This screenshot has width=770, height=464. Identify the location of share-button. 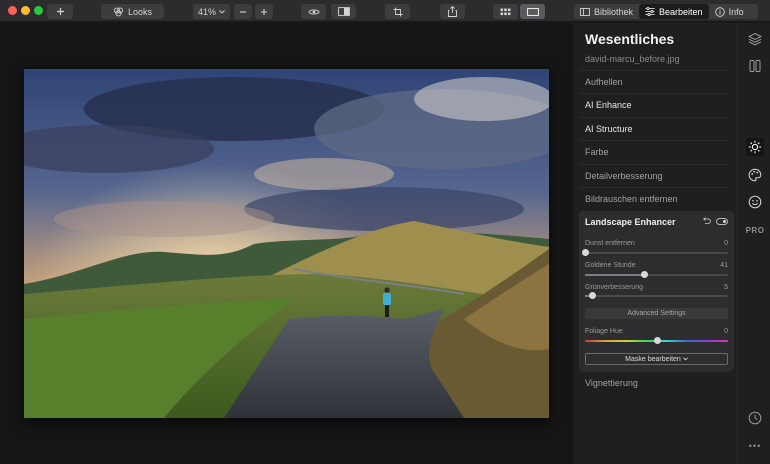
(452, 11).